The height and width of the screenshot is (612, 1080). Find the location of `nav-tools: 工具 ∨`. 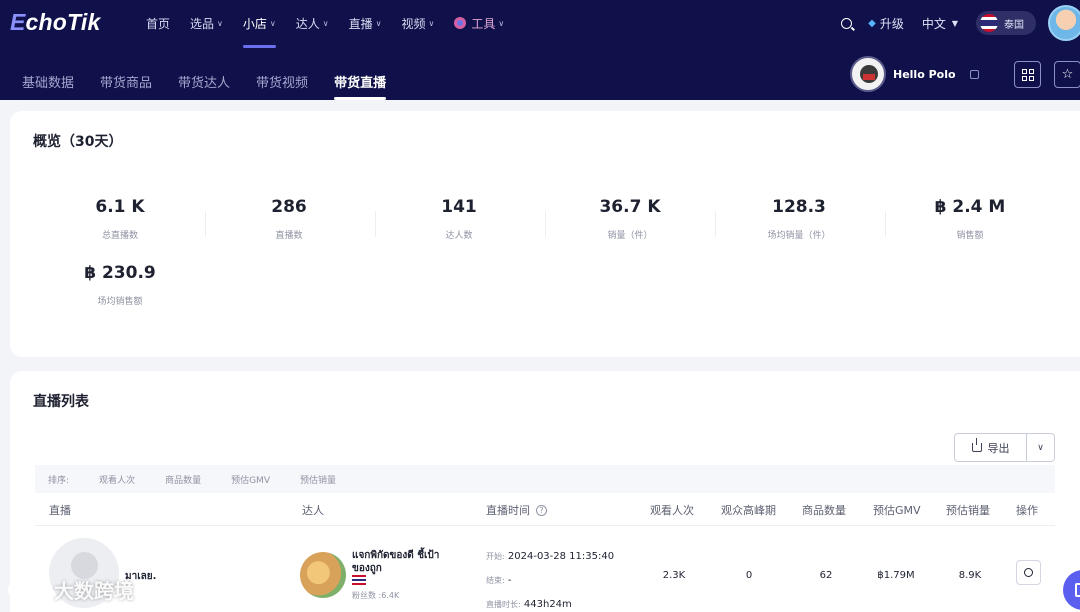

nav-tools: 工具 ∨ is located at coordinates (479, 23).